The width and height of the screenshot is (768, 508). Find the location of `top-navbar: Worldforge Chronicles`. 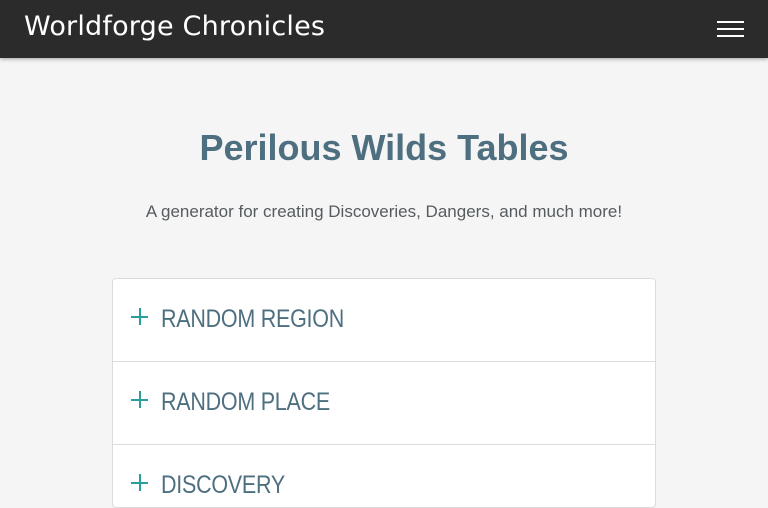

top-navbar: Worldforge Chronicles is located at coordinates (384, 29).